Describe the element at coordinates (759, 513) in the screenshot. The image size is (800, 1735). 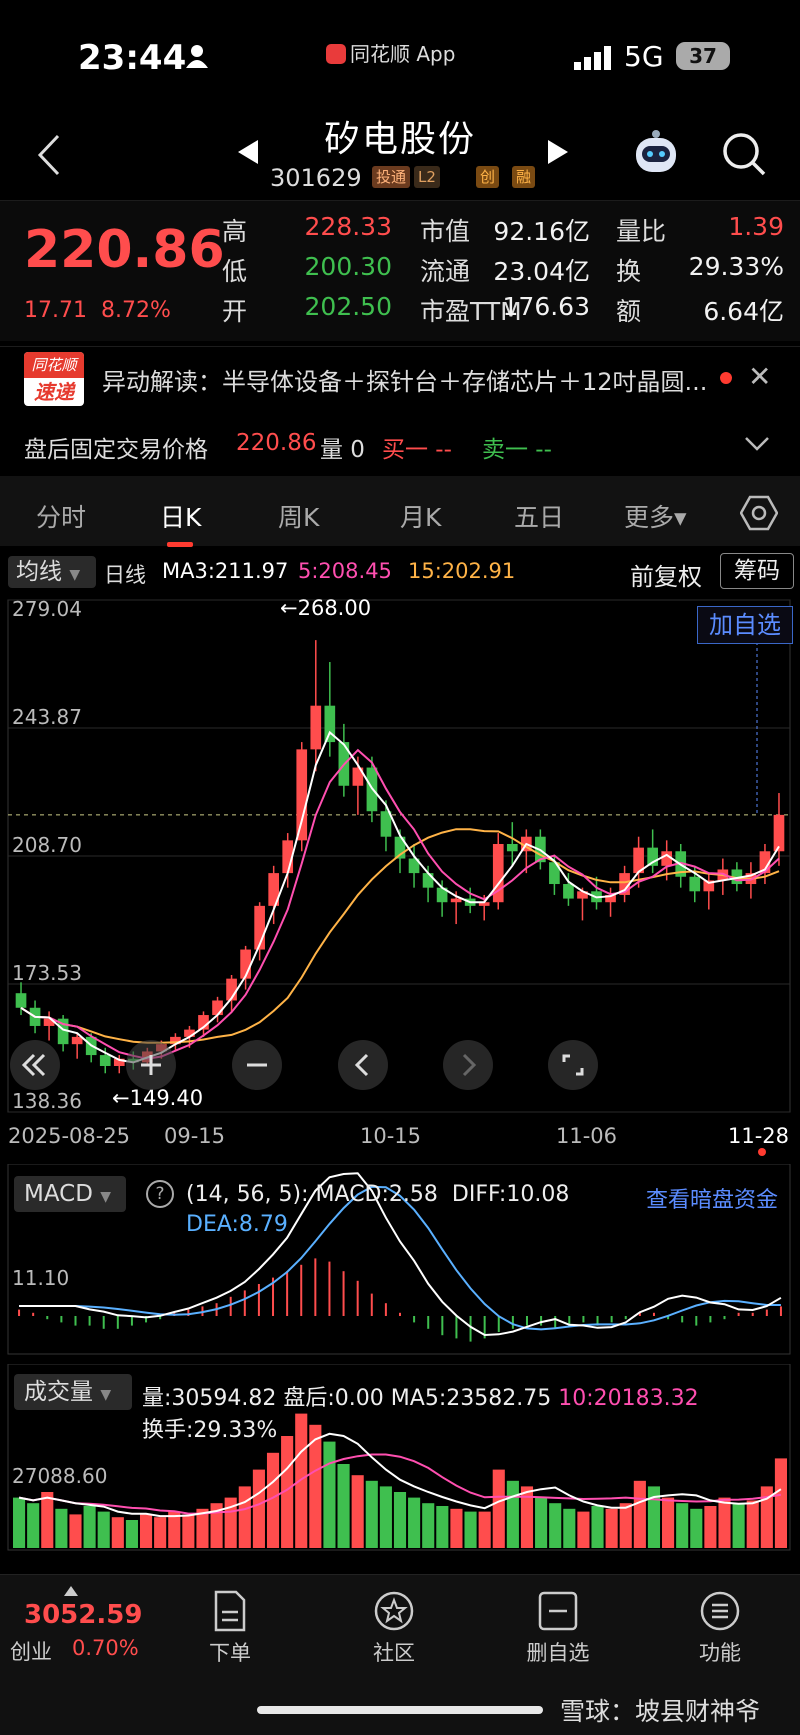
I see `settings-icon` at that location.